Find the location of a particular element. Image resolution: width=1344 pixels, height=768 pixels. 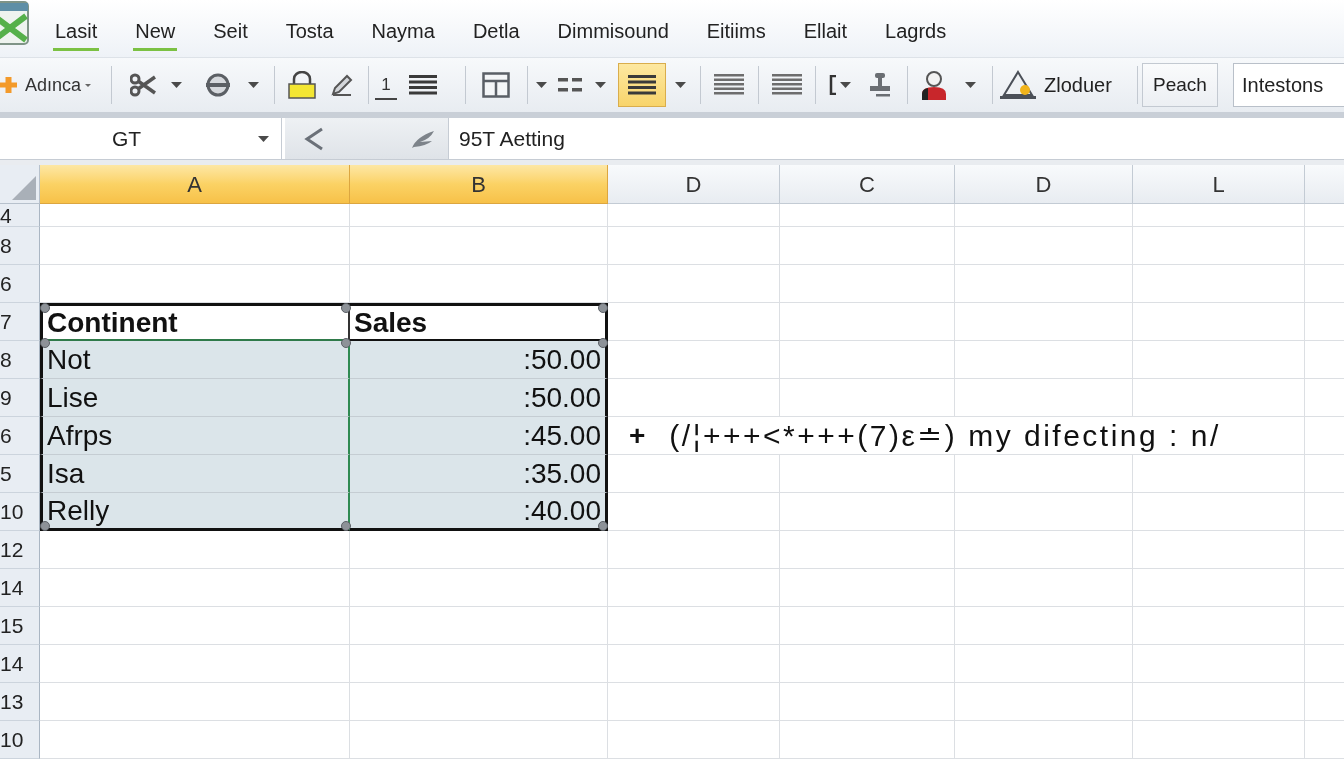

menu-item: Eitiims is located at coordinates (736, 34).